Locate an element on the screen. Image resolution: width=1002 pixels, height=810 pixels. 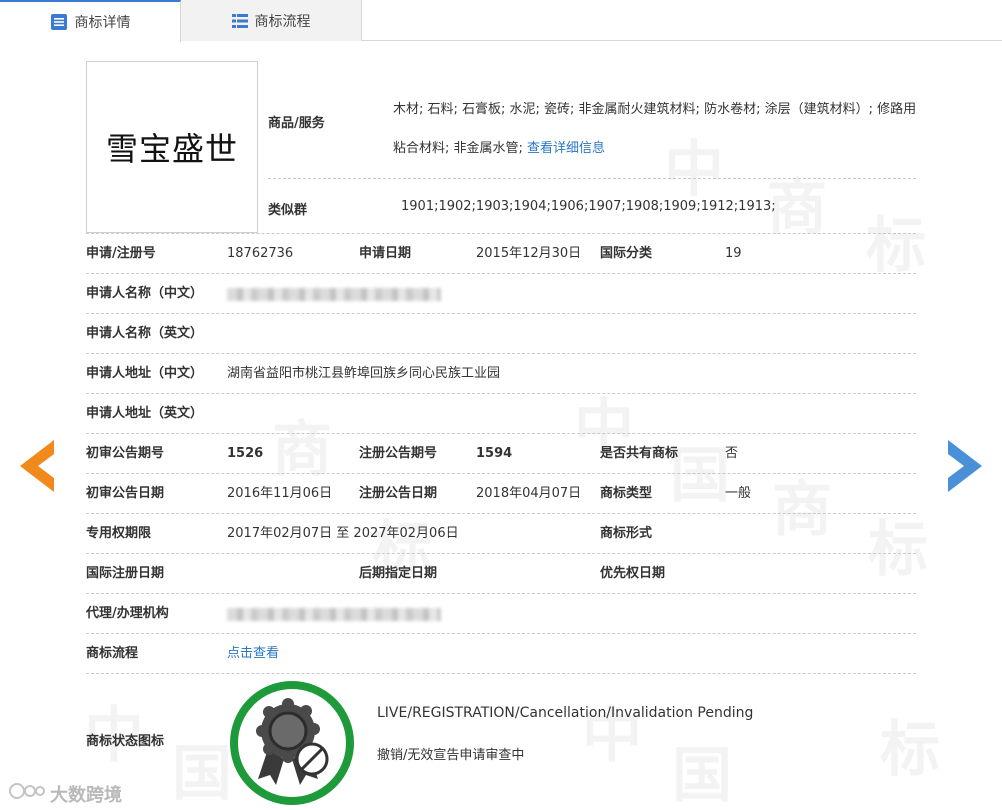
applicant-address-cn-label: 申请人地址（中文） is located at coordinates (145, 373).